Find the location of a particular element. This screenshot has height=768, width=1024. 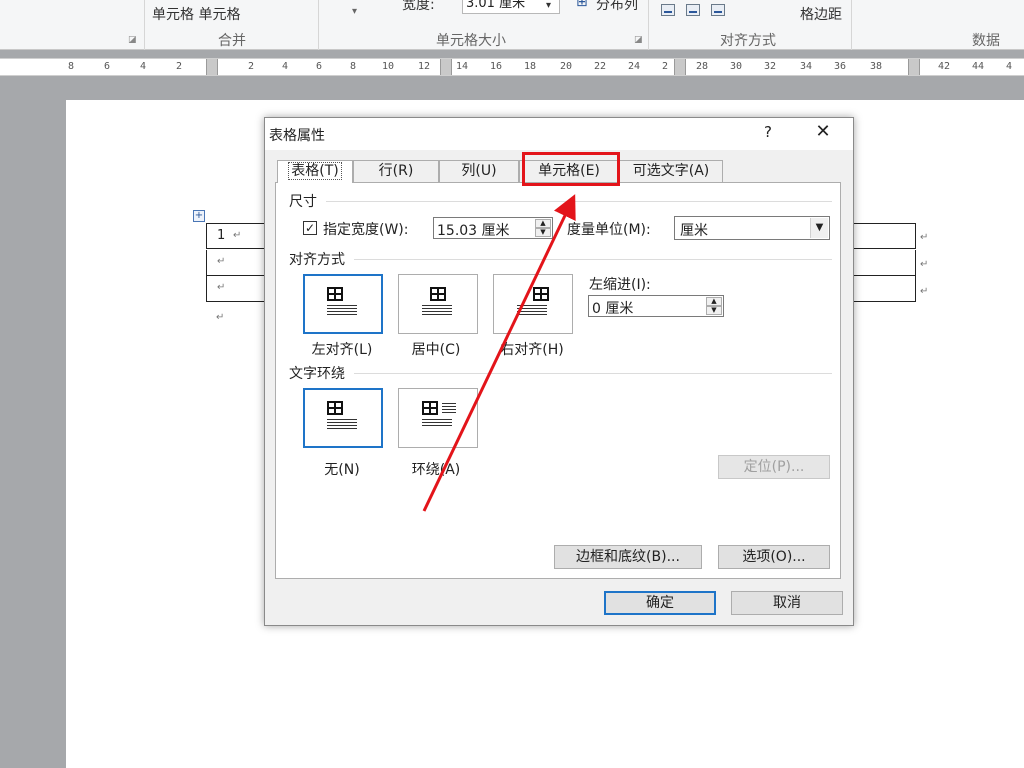

arrow-line is located at coordinates (499, 353).